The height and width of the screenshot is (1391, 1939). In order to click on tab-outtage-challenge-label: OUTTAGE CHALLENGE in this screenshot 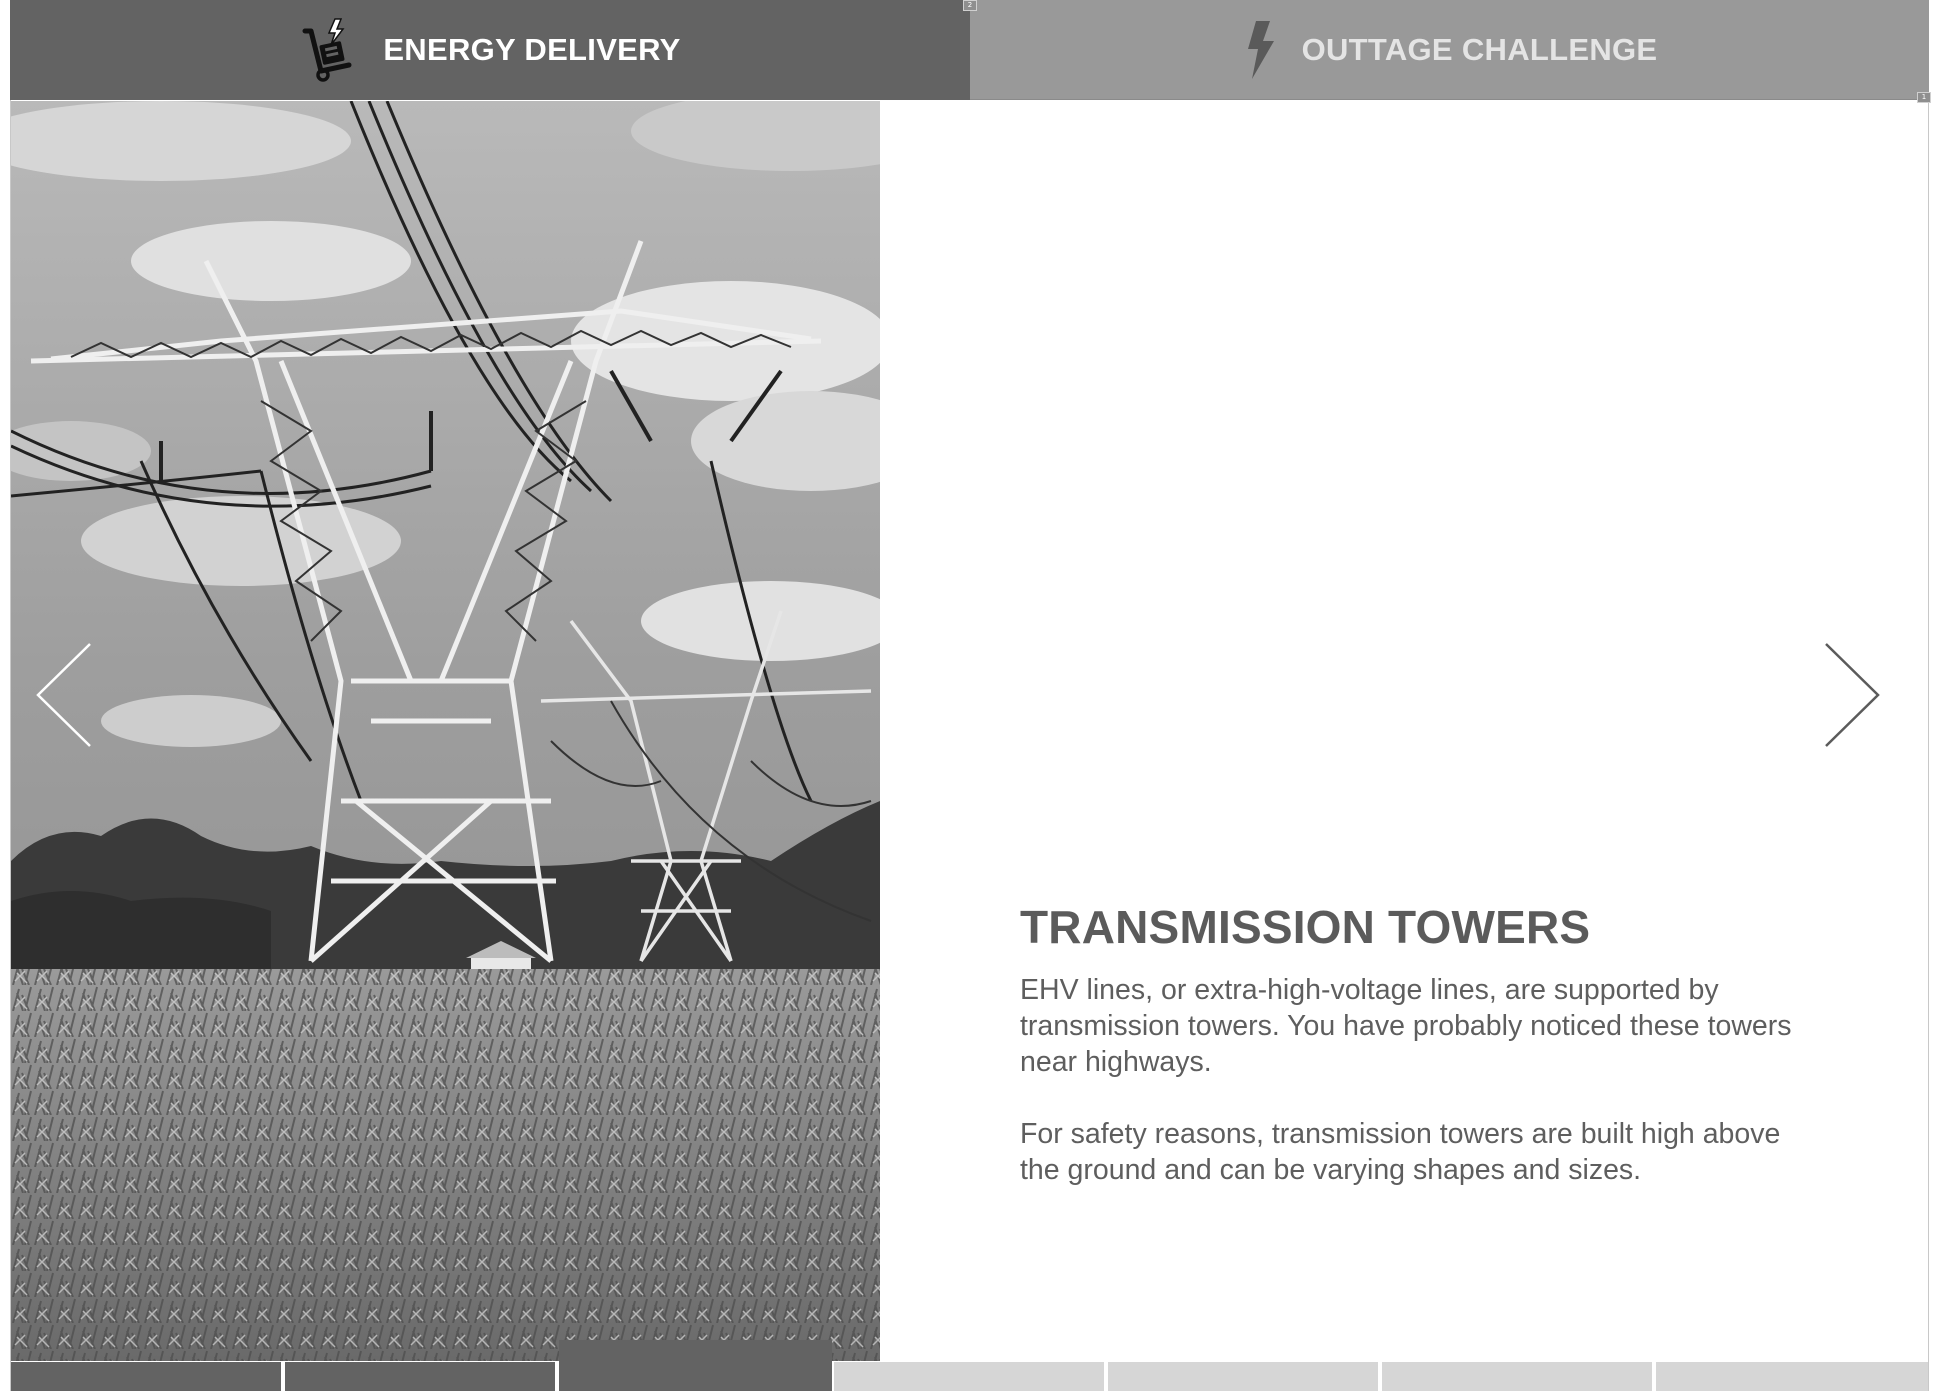, I will do `click(1479, 49)`.